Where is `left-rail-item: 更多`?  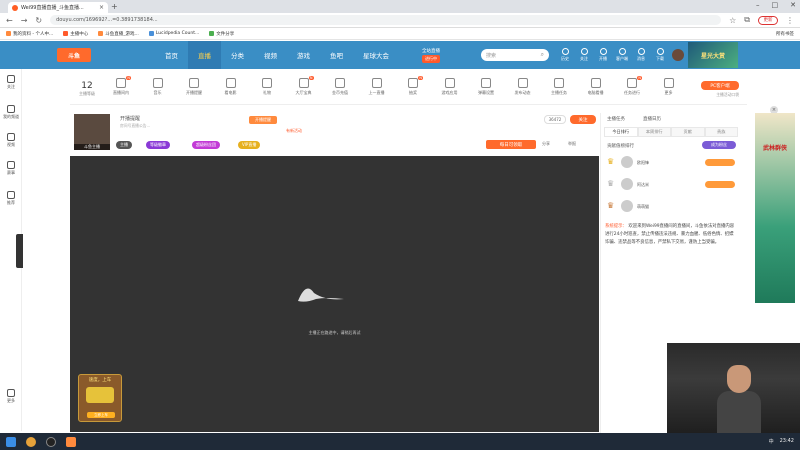 left-rail-item: 更多 is located at coordinates (11, 396).